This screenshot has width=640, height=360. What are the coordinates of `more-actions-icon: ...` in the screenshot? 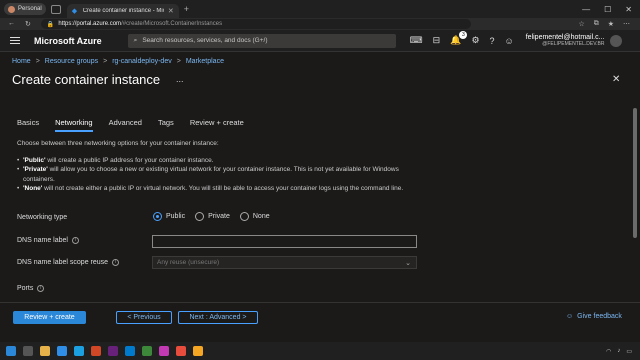 It's located at (180, 79).